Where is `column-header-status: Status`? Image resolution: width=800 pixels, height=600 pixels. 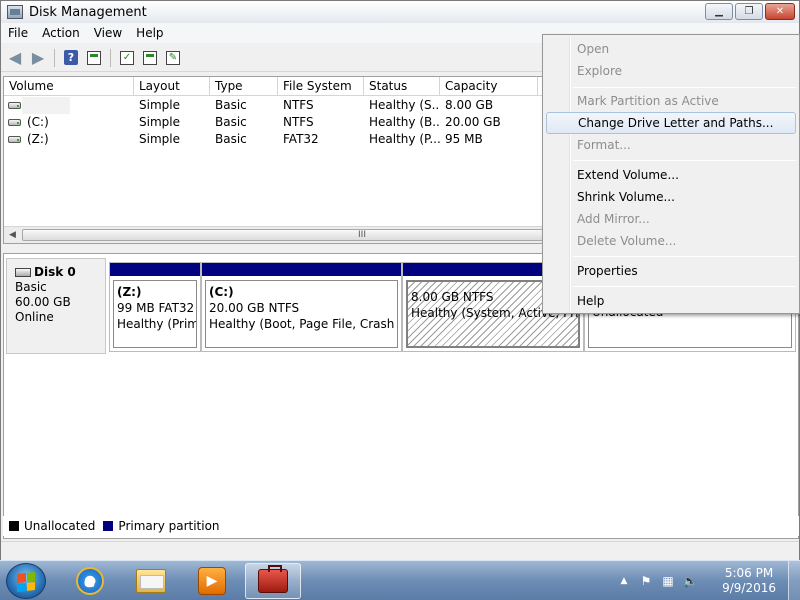 column-header-status: Status is located at coordinates (402, 86).